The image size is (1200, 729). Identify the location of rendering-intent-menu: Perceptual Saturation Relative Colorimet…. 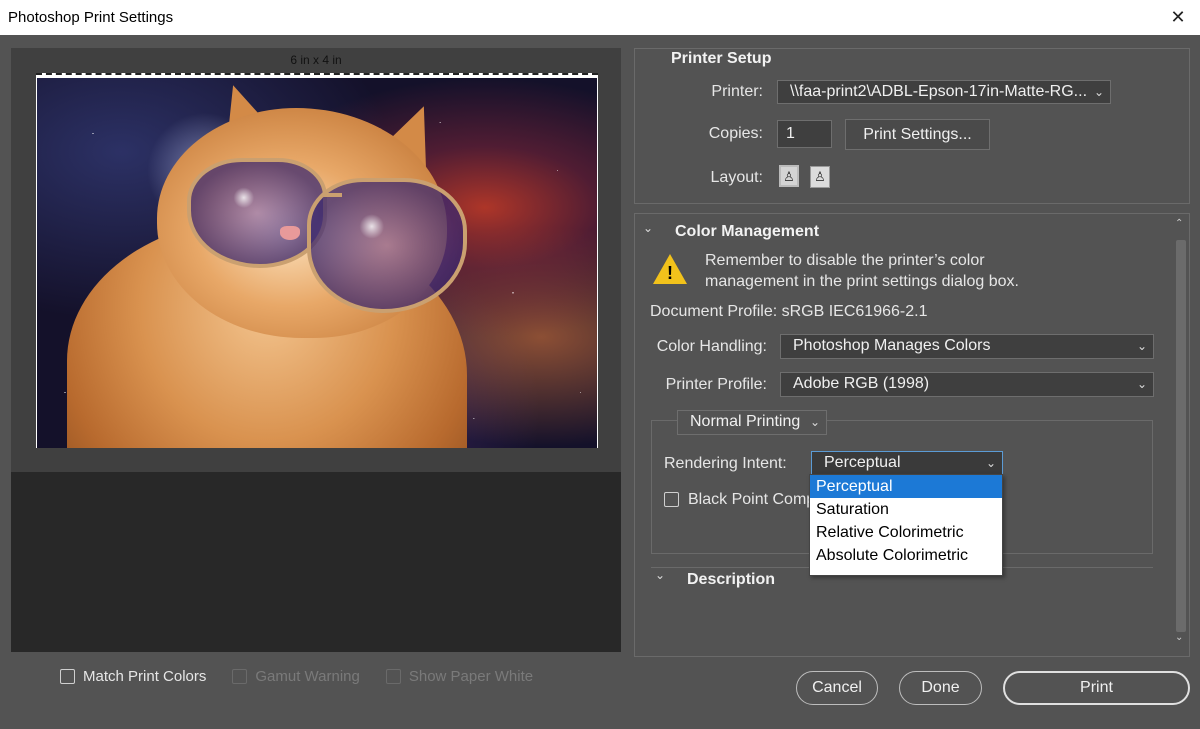
(906, 525).